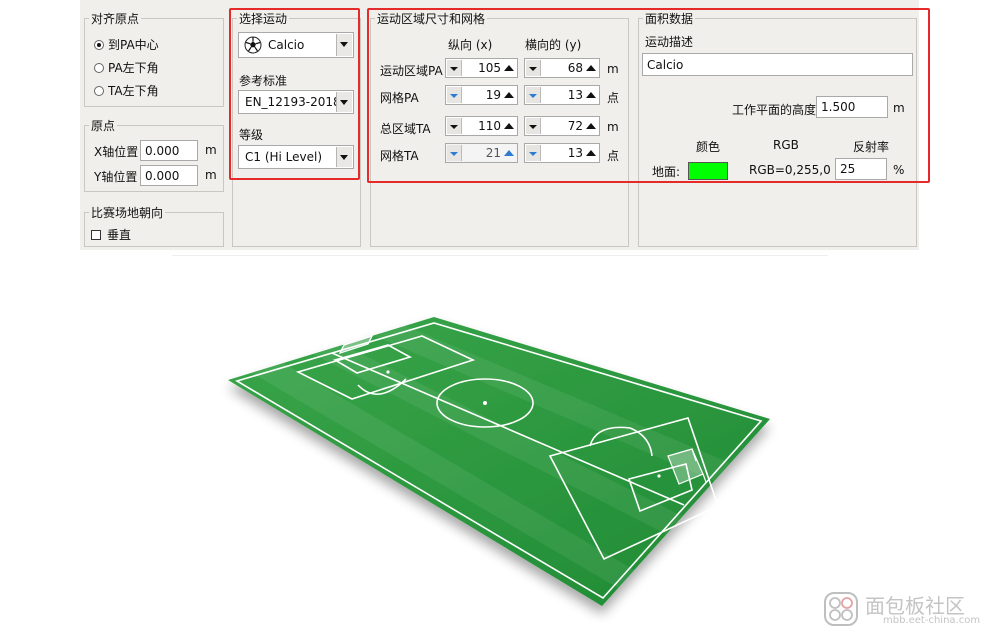 The width and height of the screenshot is (999, 638). I want to click on watermark-url: mbb.eet-china.com, so click(932, 620).